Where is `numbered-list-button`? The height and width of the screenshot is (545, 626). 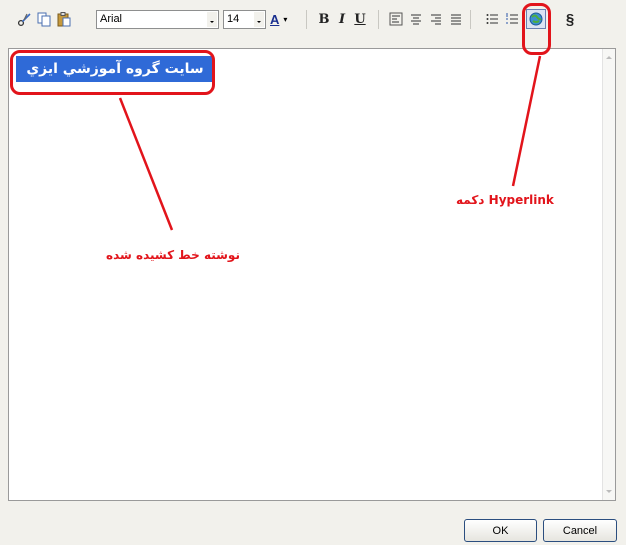
numbered-list-button is located at coordinates (512, 19).